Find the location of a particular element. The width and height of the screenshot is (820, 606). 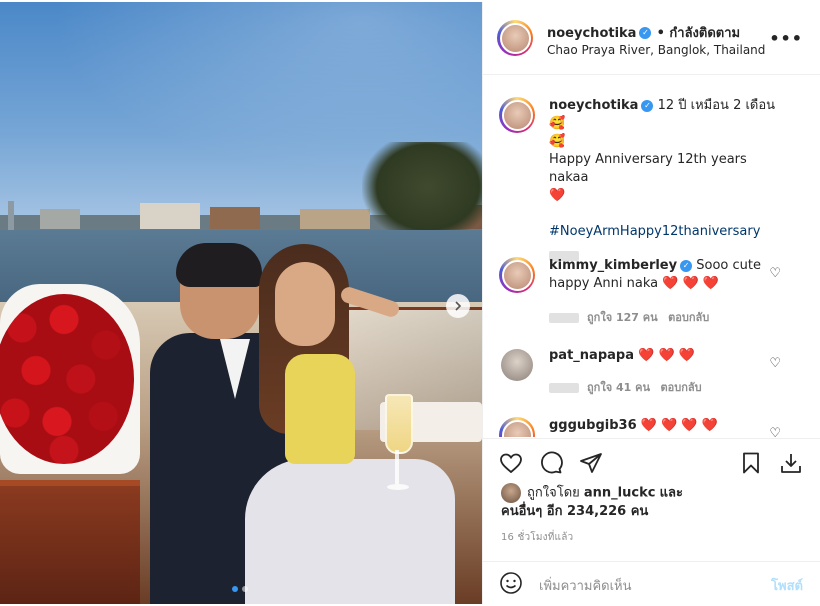

author-avatar is located at coordinates (515, 38).